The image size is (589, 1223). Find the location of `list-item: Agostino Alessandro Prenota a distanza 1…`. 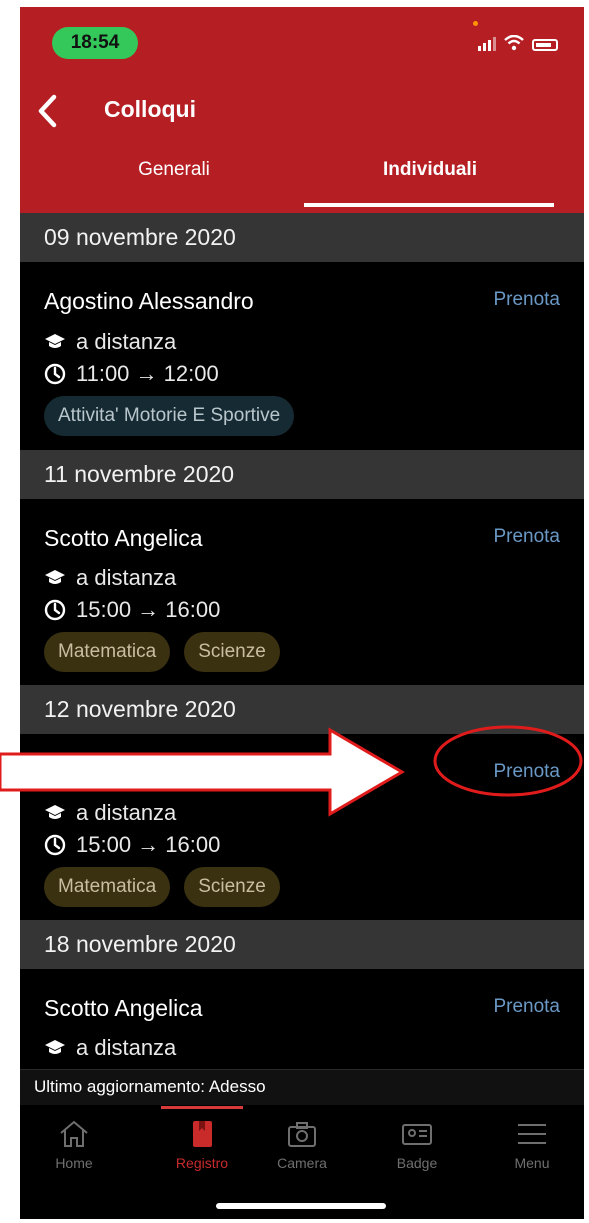

list-item: Agostino Alessandro Prenota a distanza 1… is located at coordinates (302, 356).